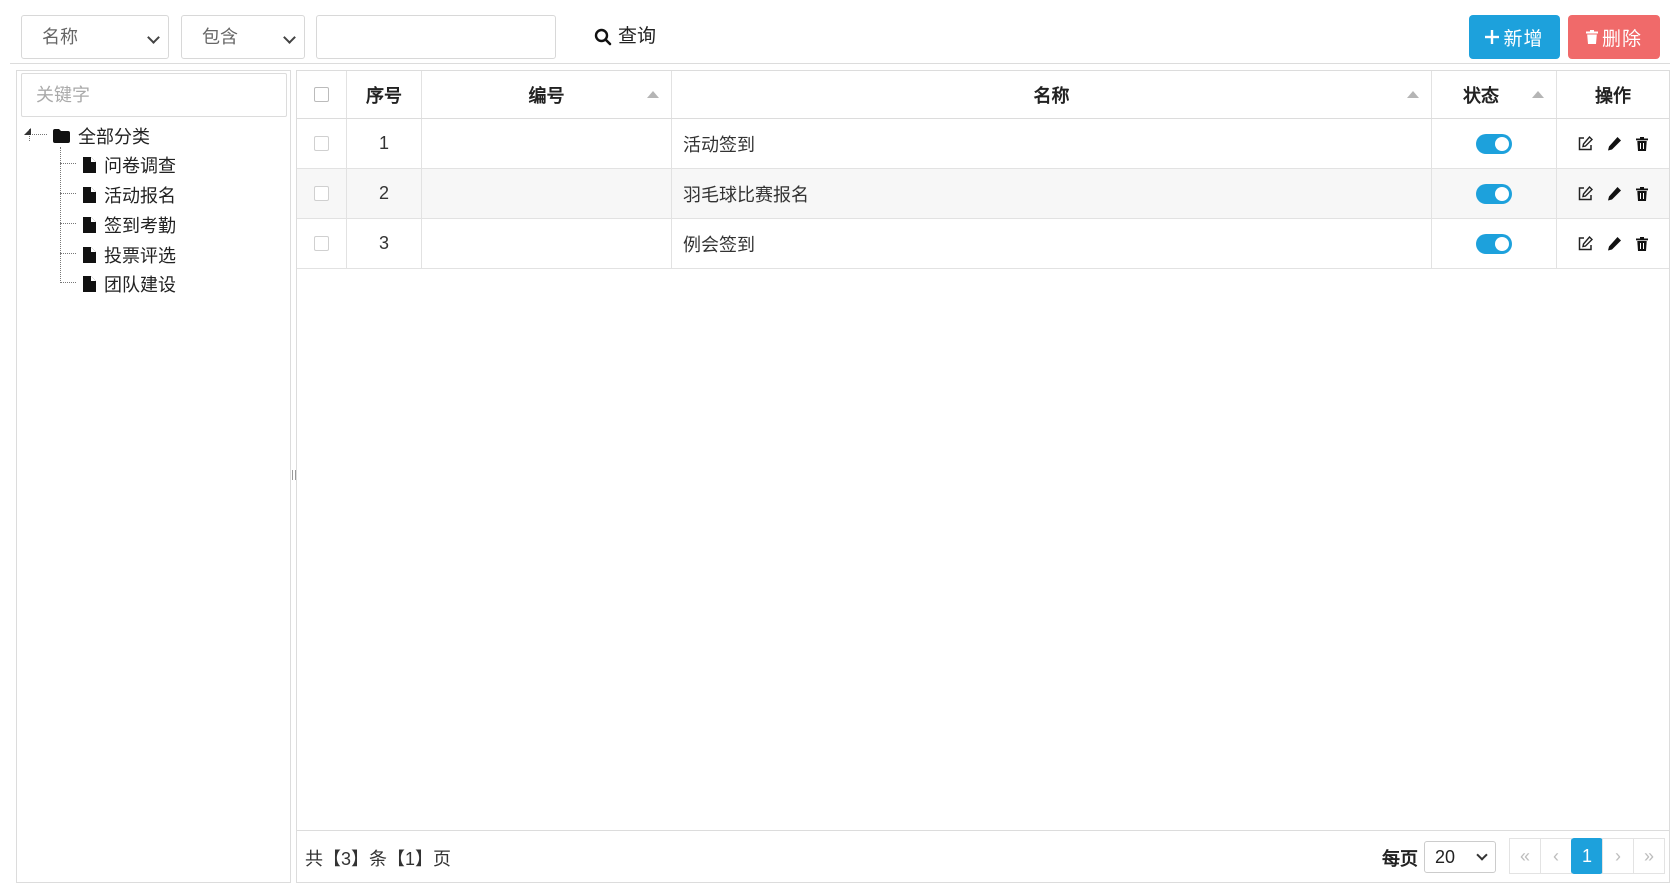 This screenshot has height=891, width=1679. I want to click on toolbar: 名称 包含 查询 新增 删除, so click(839, 33).